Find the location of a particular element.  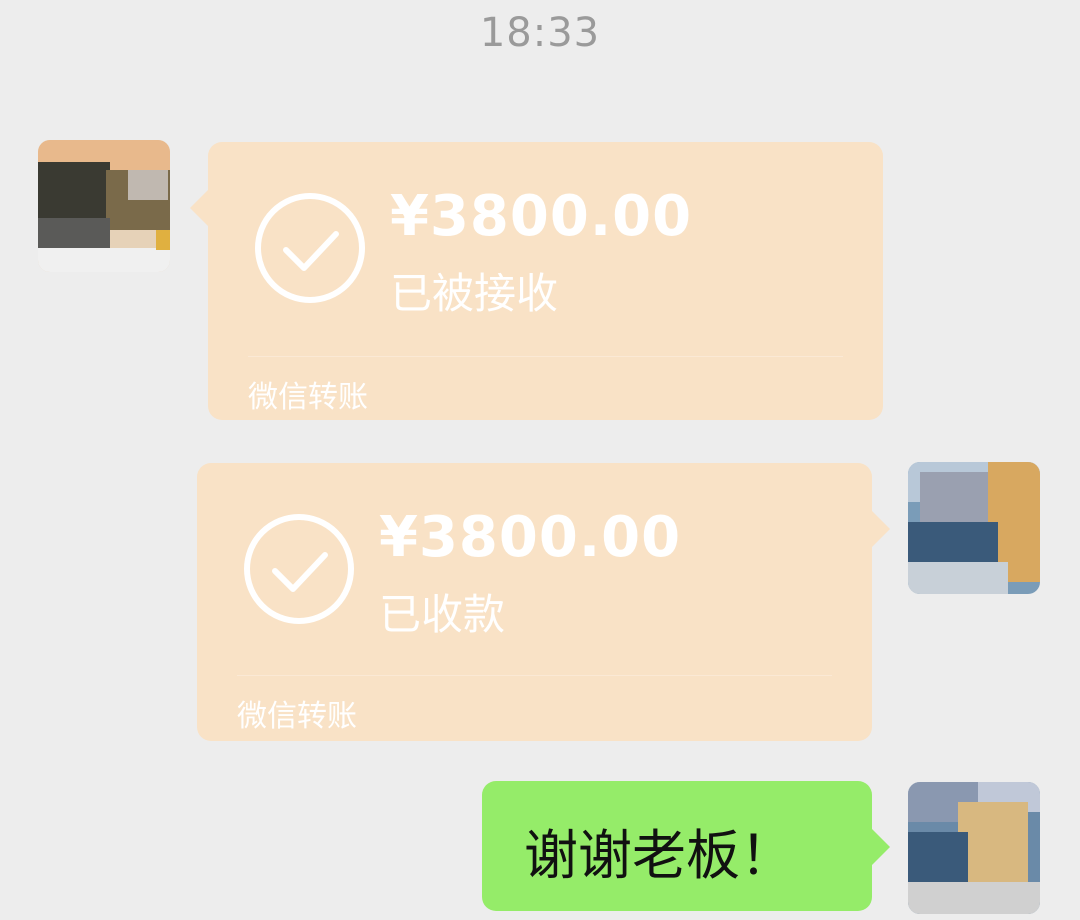

message-text: 谢谢老板！ is located at coordinates (659, 855).